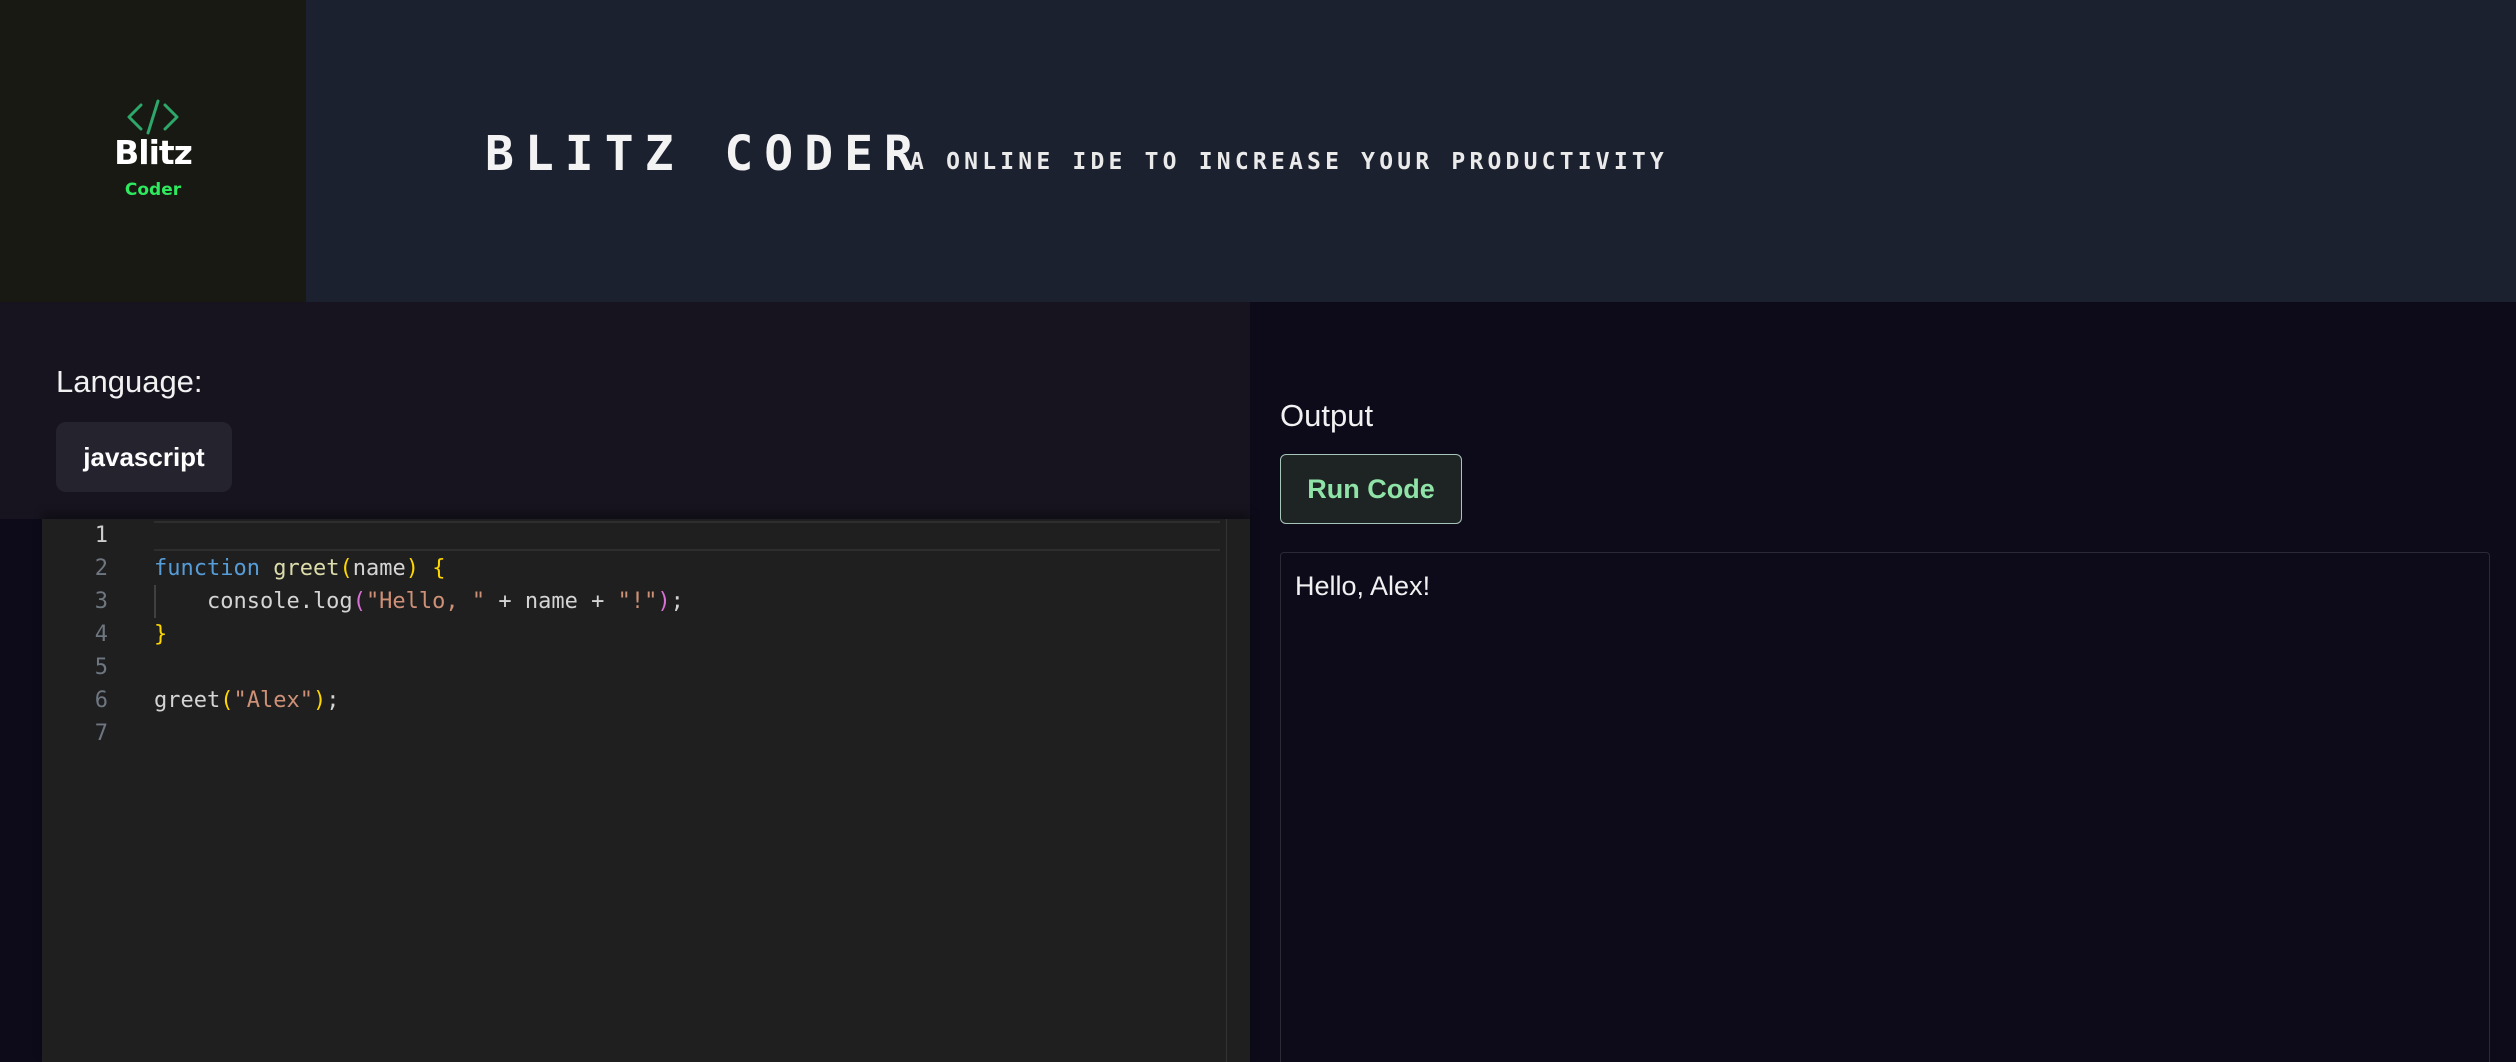 This screenshot has height=1062, width=2516. What do you see at coordinates (1327, 415) in the screenshot?
I see `output-title: Output` at bounding box center [1327, 415].